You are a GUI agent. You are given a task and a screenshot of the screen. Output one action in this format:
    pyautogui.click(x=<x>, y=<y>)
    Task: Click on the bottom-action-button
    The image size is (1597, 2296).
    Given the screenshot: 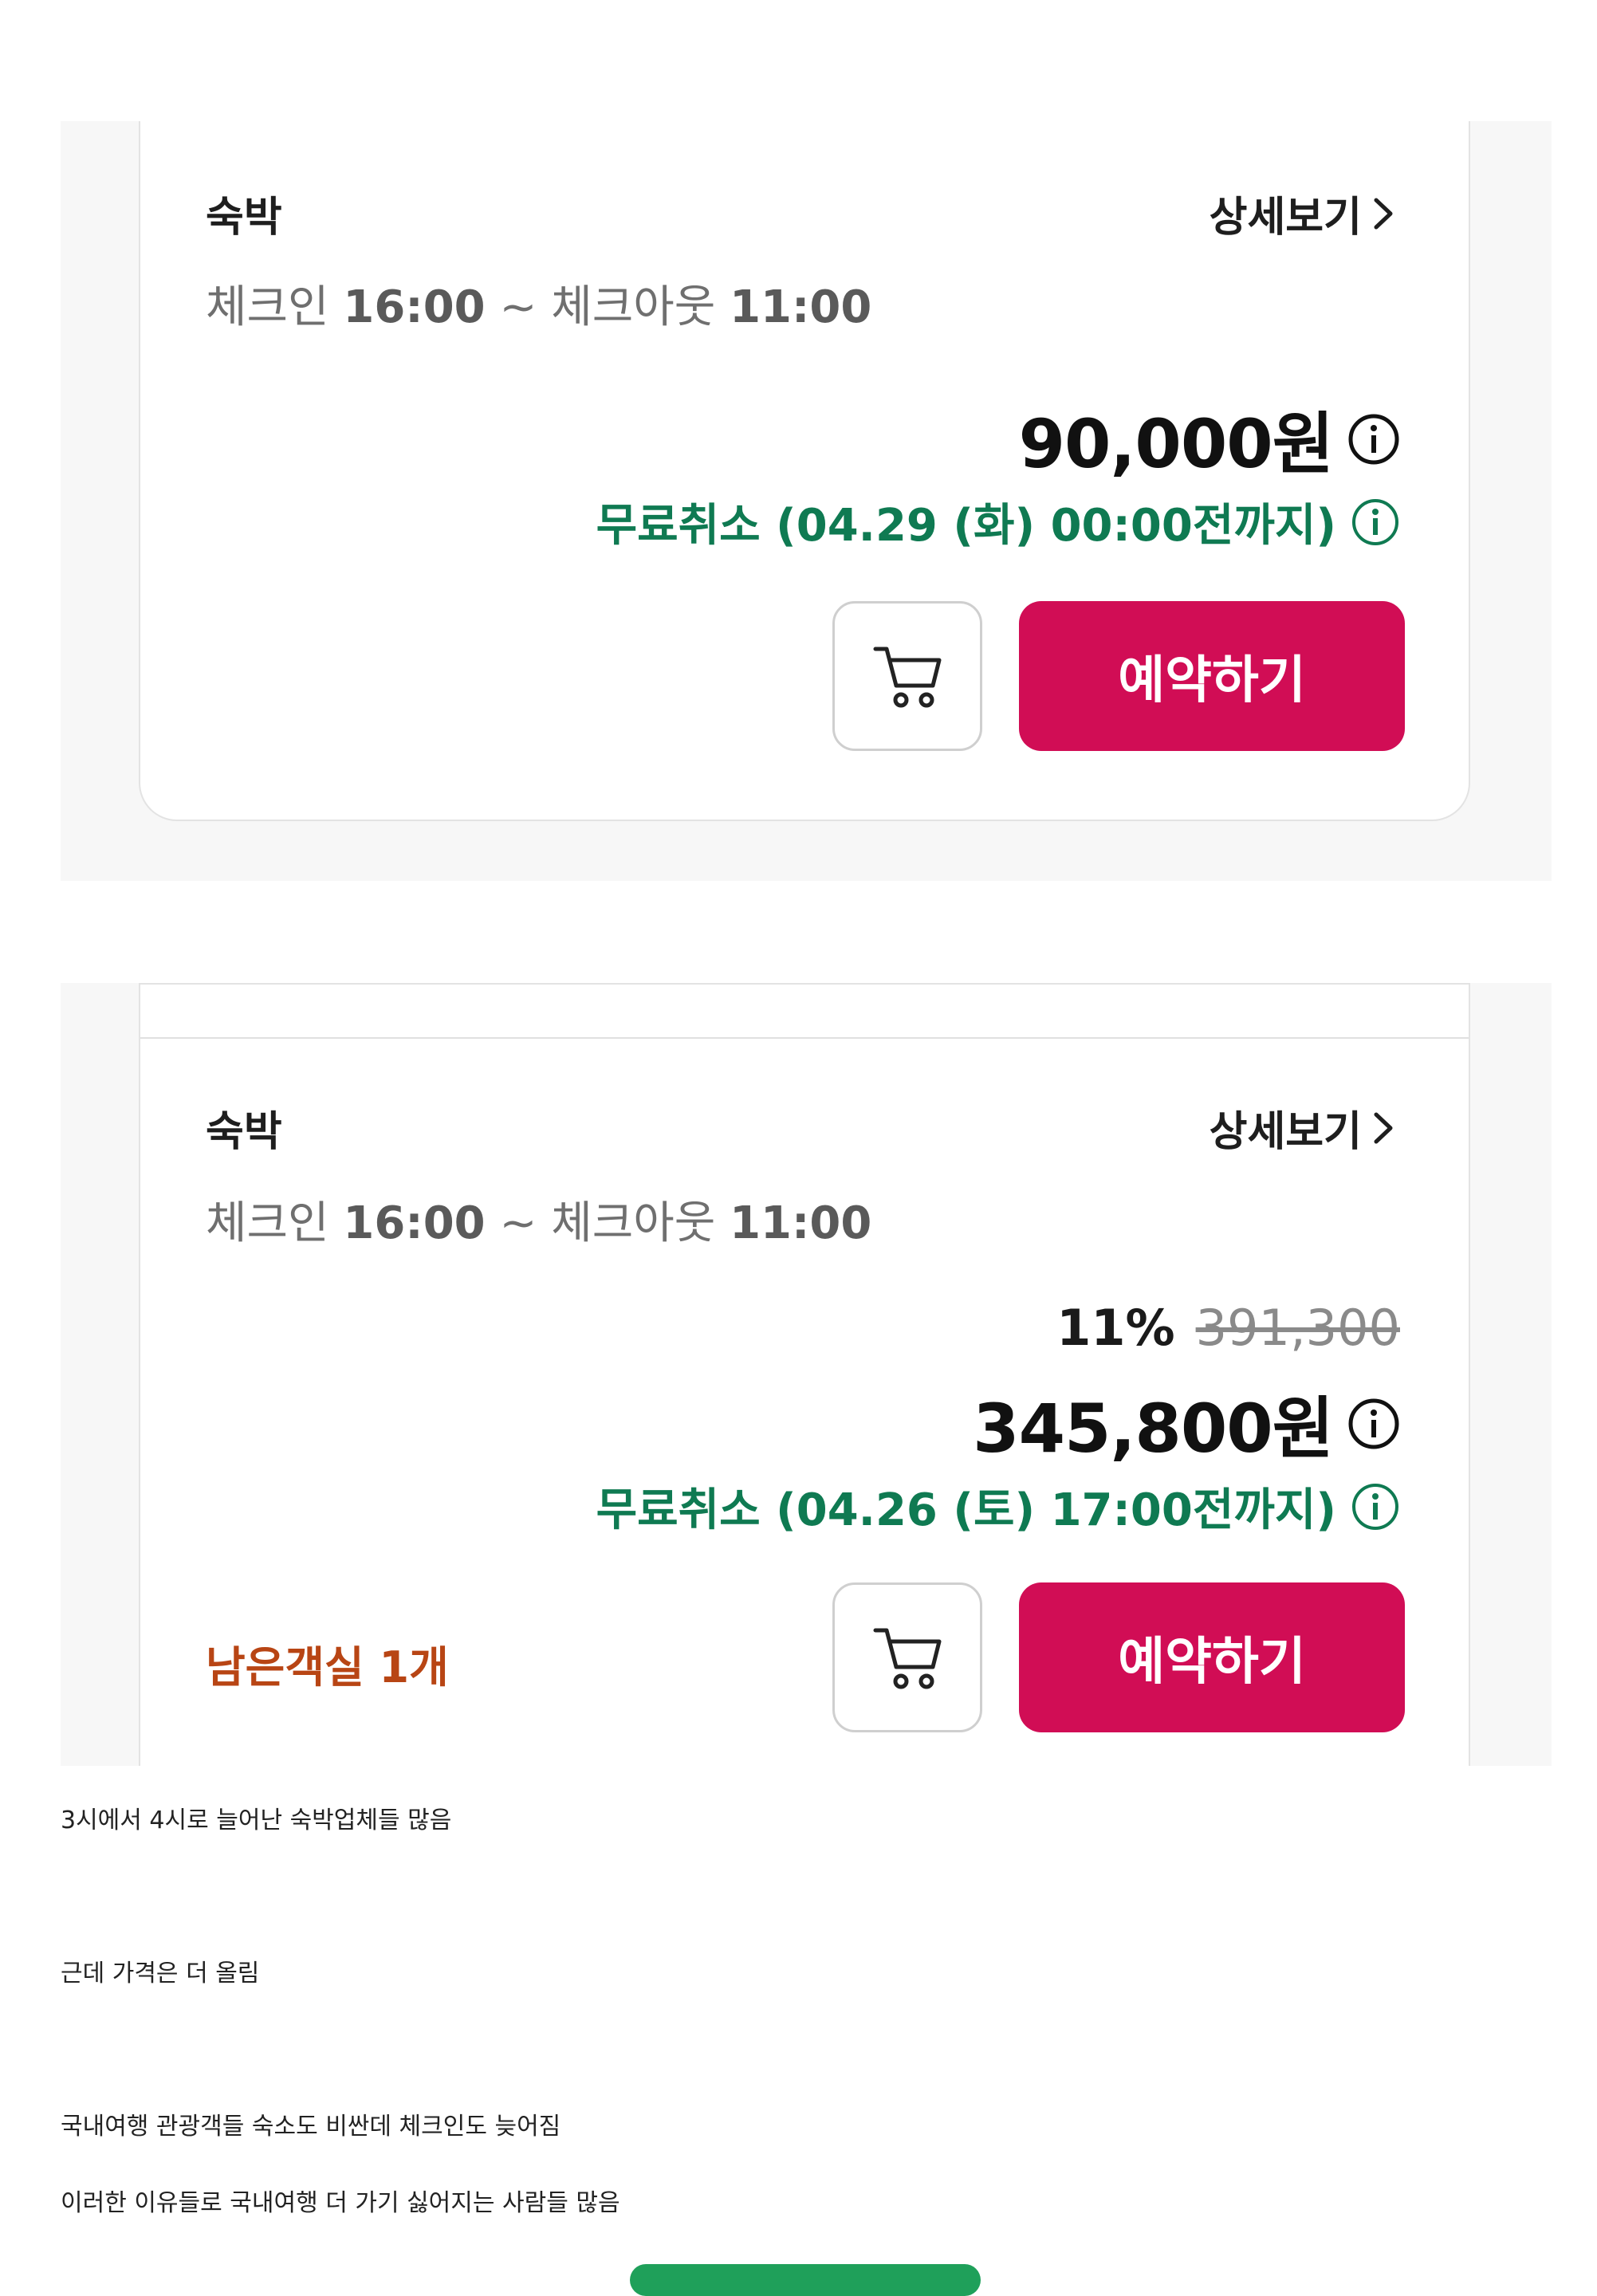 What is the action you would take?
    pyautogui.click(x=805, y=2280)
    